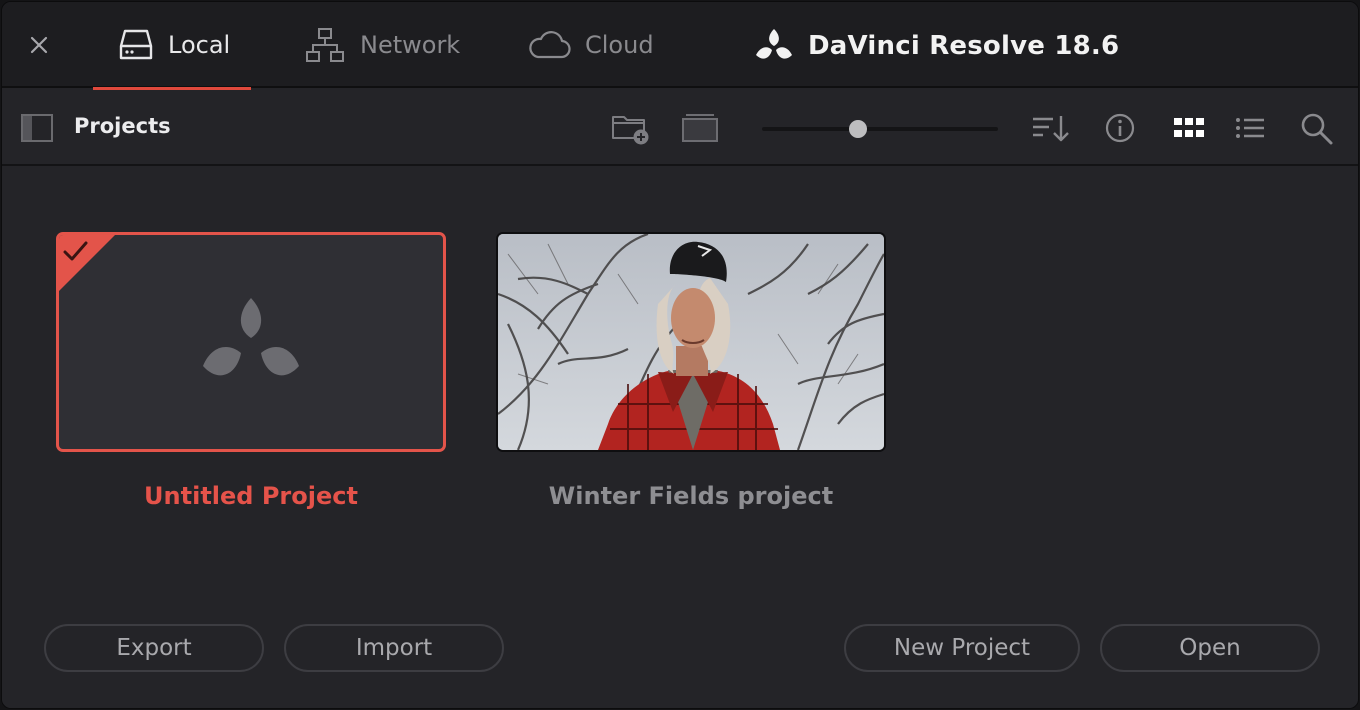 The width and height of the screenshot is (1360, 710). I want to click on new-project-button: New Project, so click(962, 648).